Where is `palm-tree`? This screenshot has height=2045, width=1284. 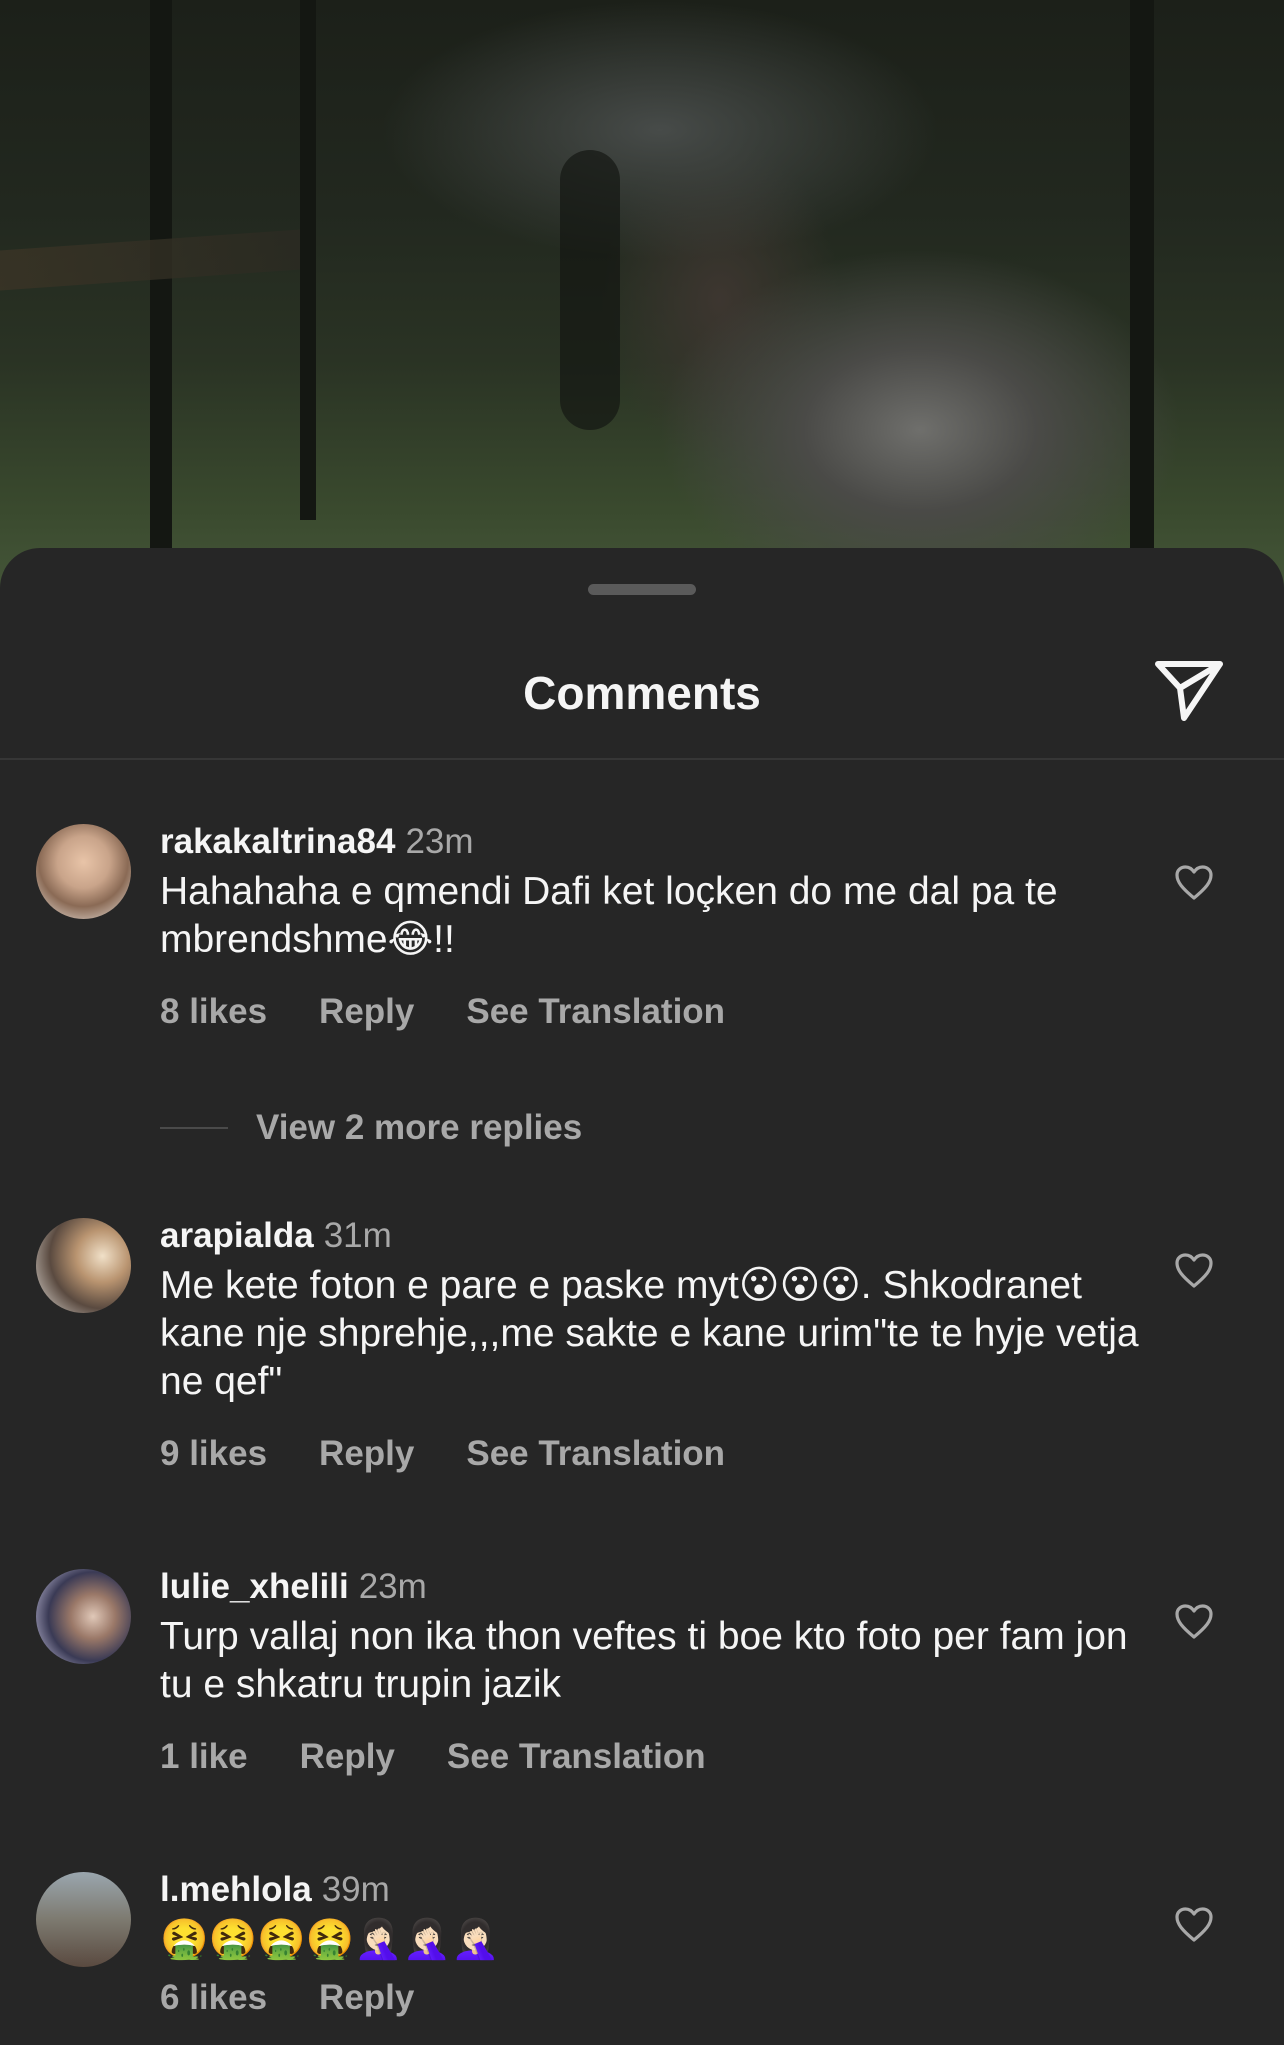
palm-tree is located at coordinates (590, 290).